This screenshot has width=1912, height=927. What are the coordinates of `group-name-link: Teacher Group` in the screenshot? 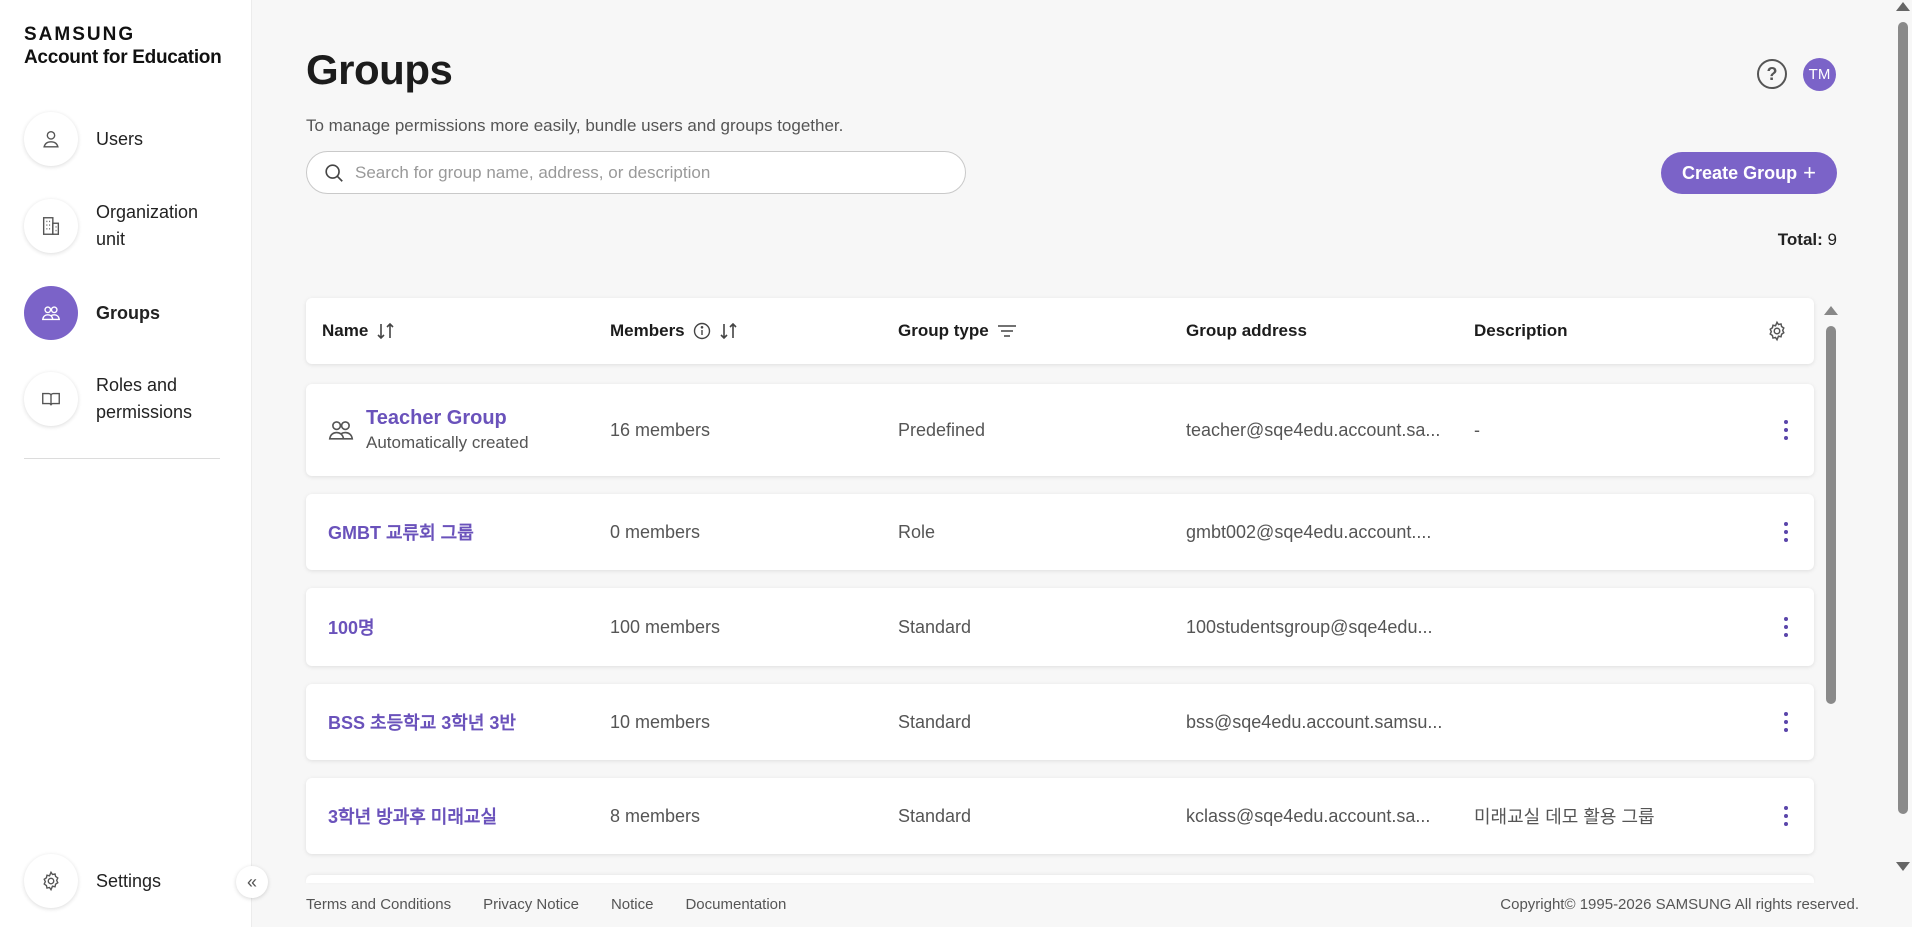 It's located at (447, 418).